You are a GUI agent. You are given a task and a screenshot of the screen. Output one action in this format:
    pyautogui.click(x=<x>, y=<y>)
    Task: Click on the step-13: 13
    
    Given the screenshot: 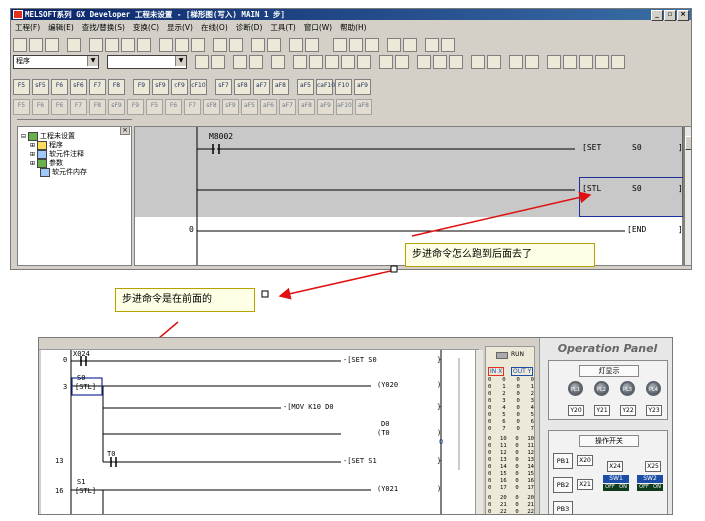 What is the action you would take?
    pyautogui.click(x=59, y=461)
    